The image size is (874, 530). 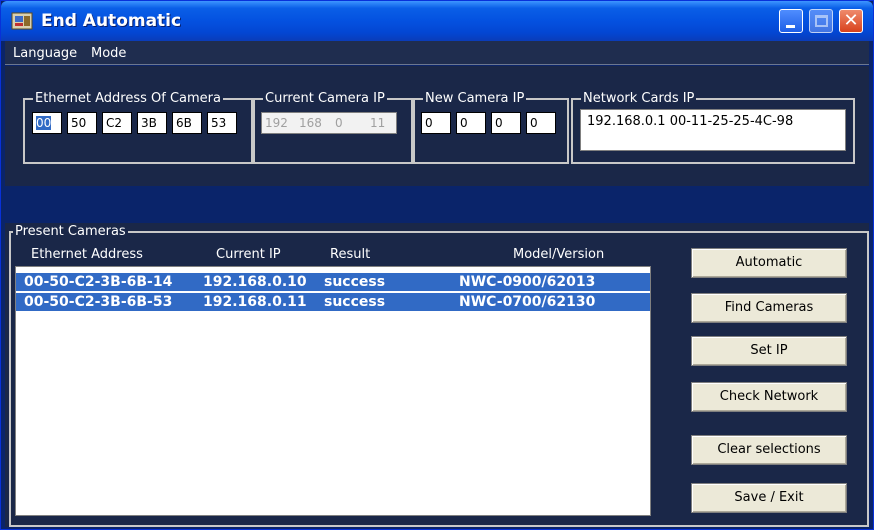 What do you see at coordinates (791, 21) in the screenshot?
I see `minimize-button` at bounding box center [791, 21].